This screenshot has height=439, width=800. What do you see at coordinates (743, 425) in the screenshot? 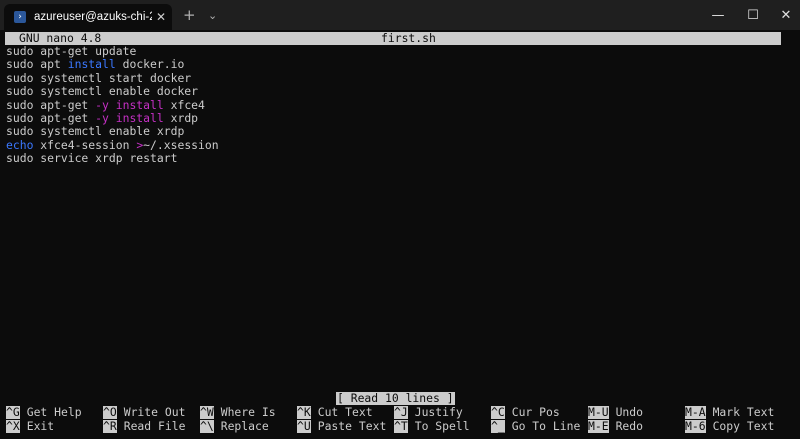
I see `shortcut-label: Copy Text` at bounding box center [743, 425].